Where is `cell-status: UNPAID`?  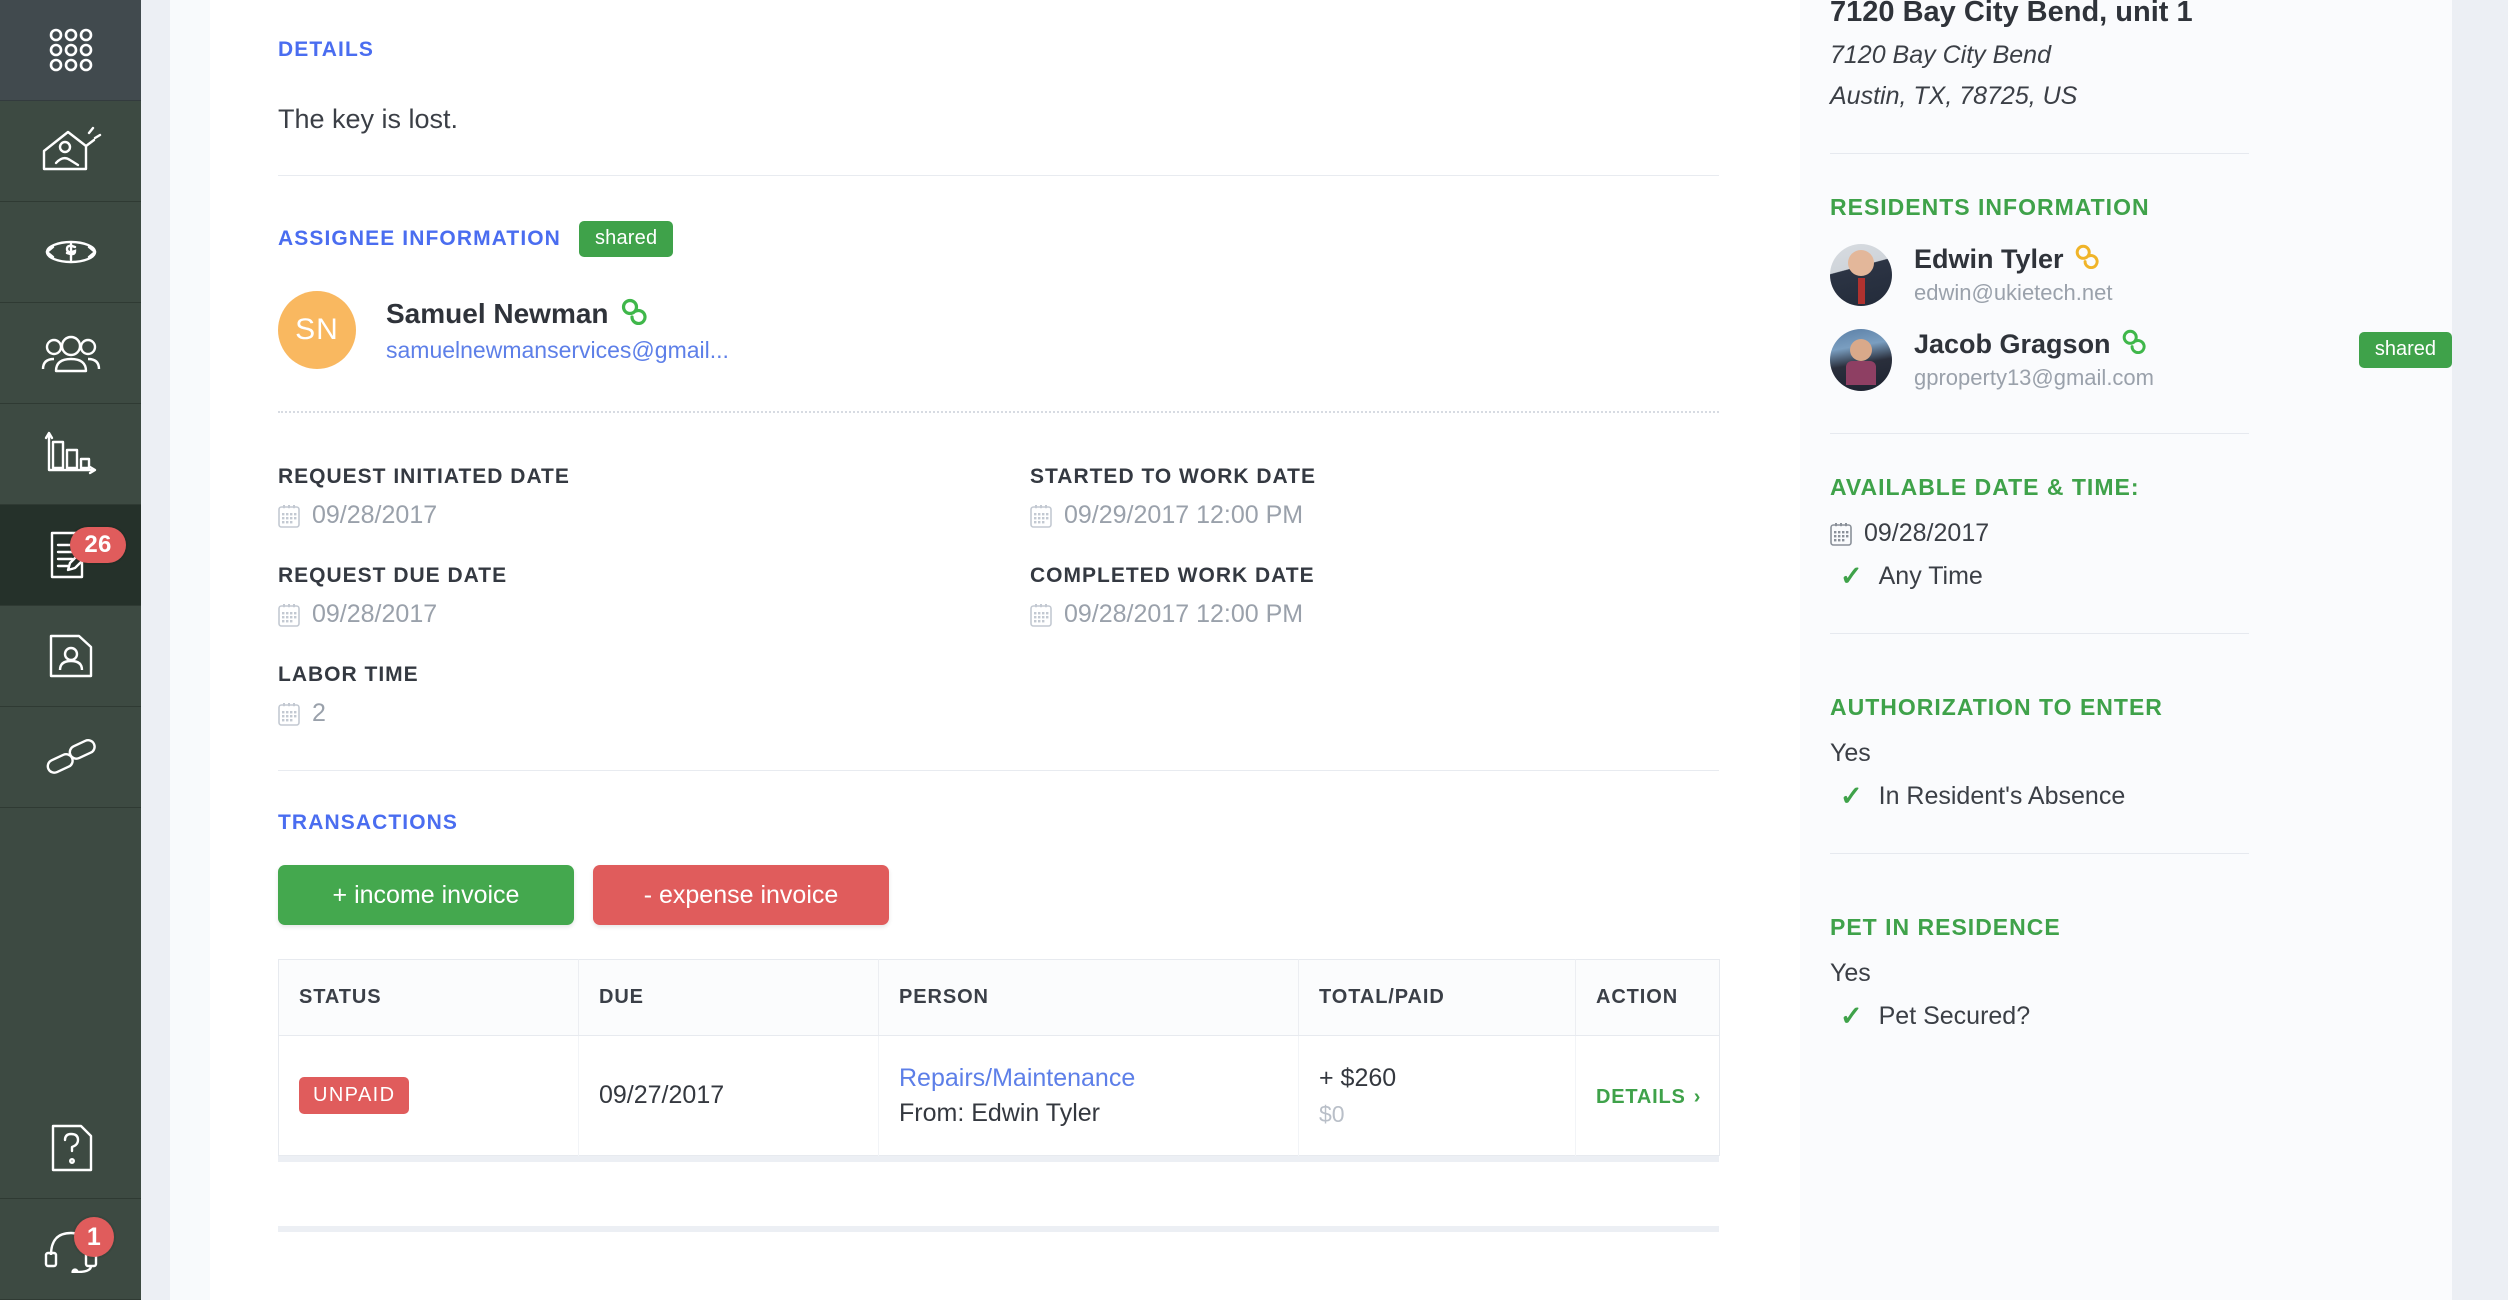
cell-status: UNPAID is located at coordinates (428, 1095).